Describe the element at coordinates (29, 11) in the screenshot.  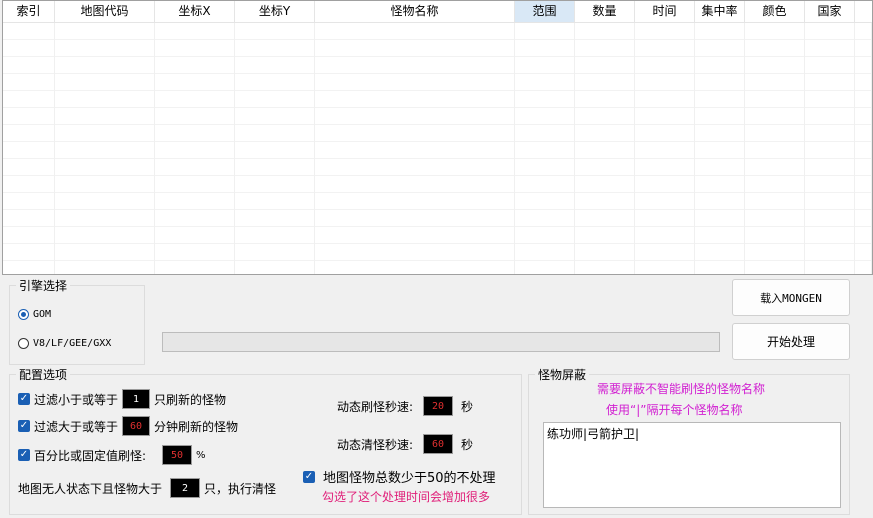
I see `col-index: 索引` at that location.